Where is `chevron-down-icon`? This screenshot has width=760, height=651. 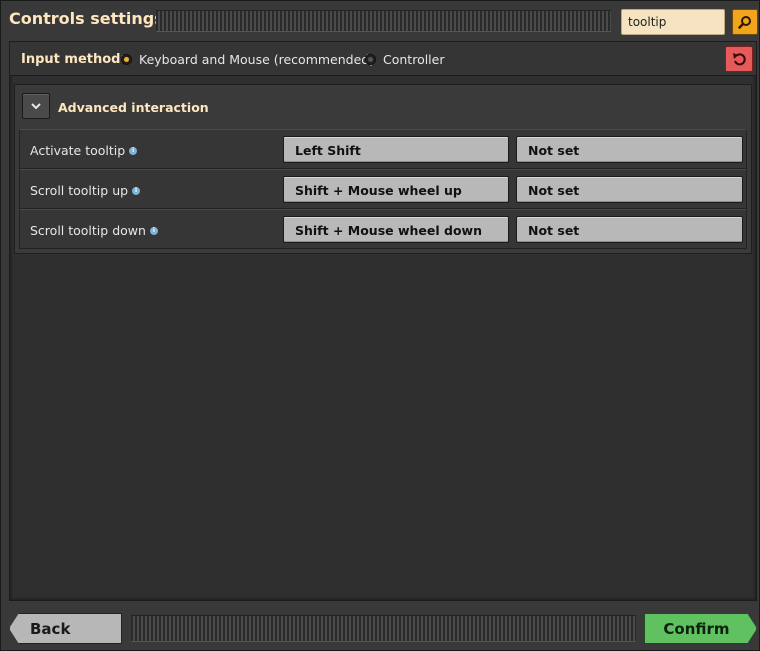 chevron-down-icon is located at coordinates (36, 106).